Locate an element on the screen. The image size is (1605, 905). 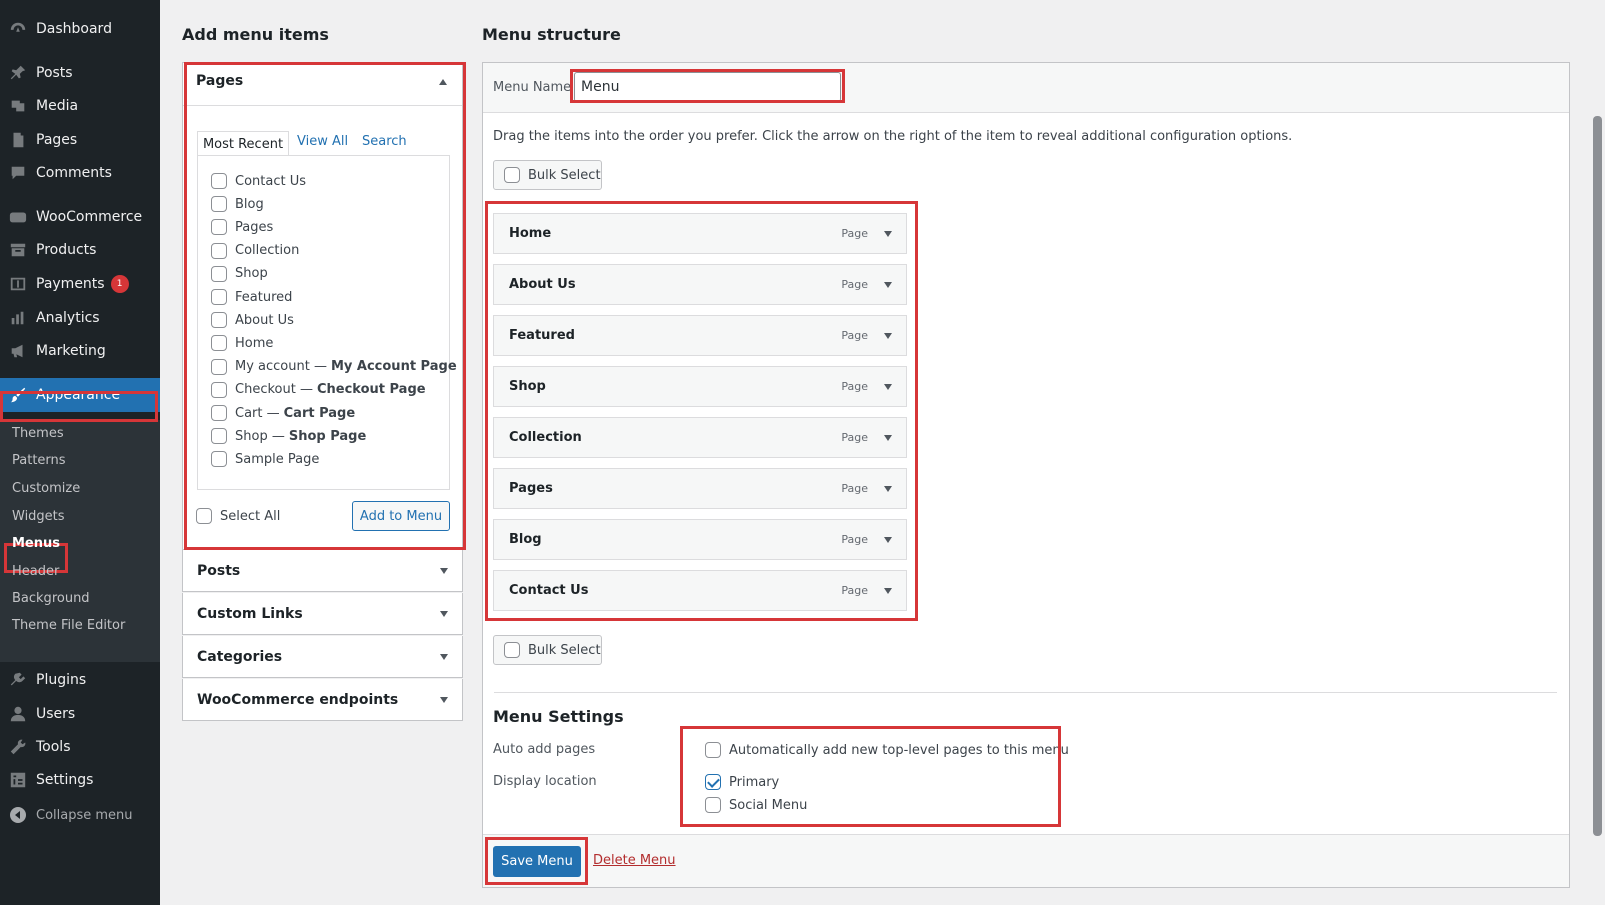
select-all-checkbox is located at coordinates (204, 516).